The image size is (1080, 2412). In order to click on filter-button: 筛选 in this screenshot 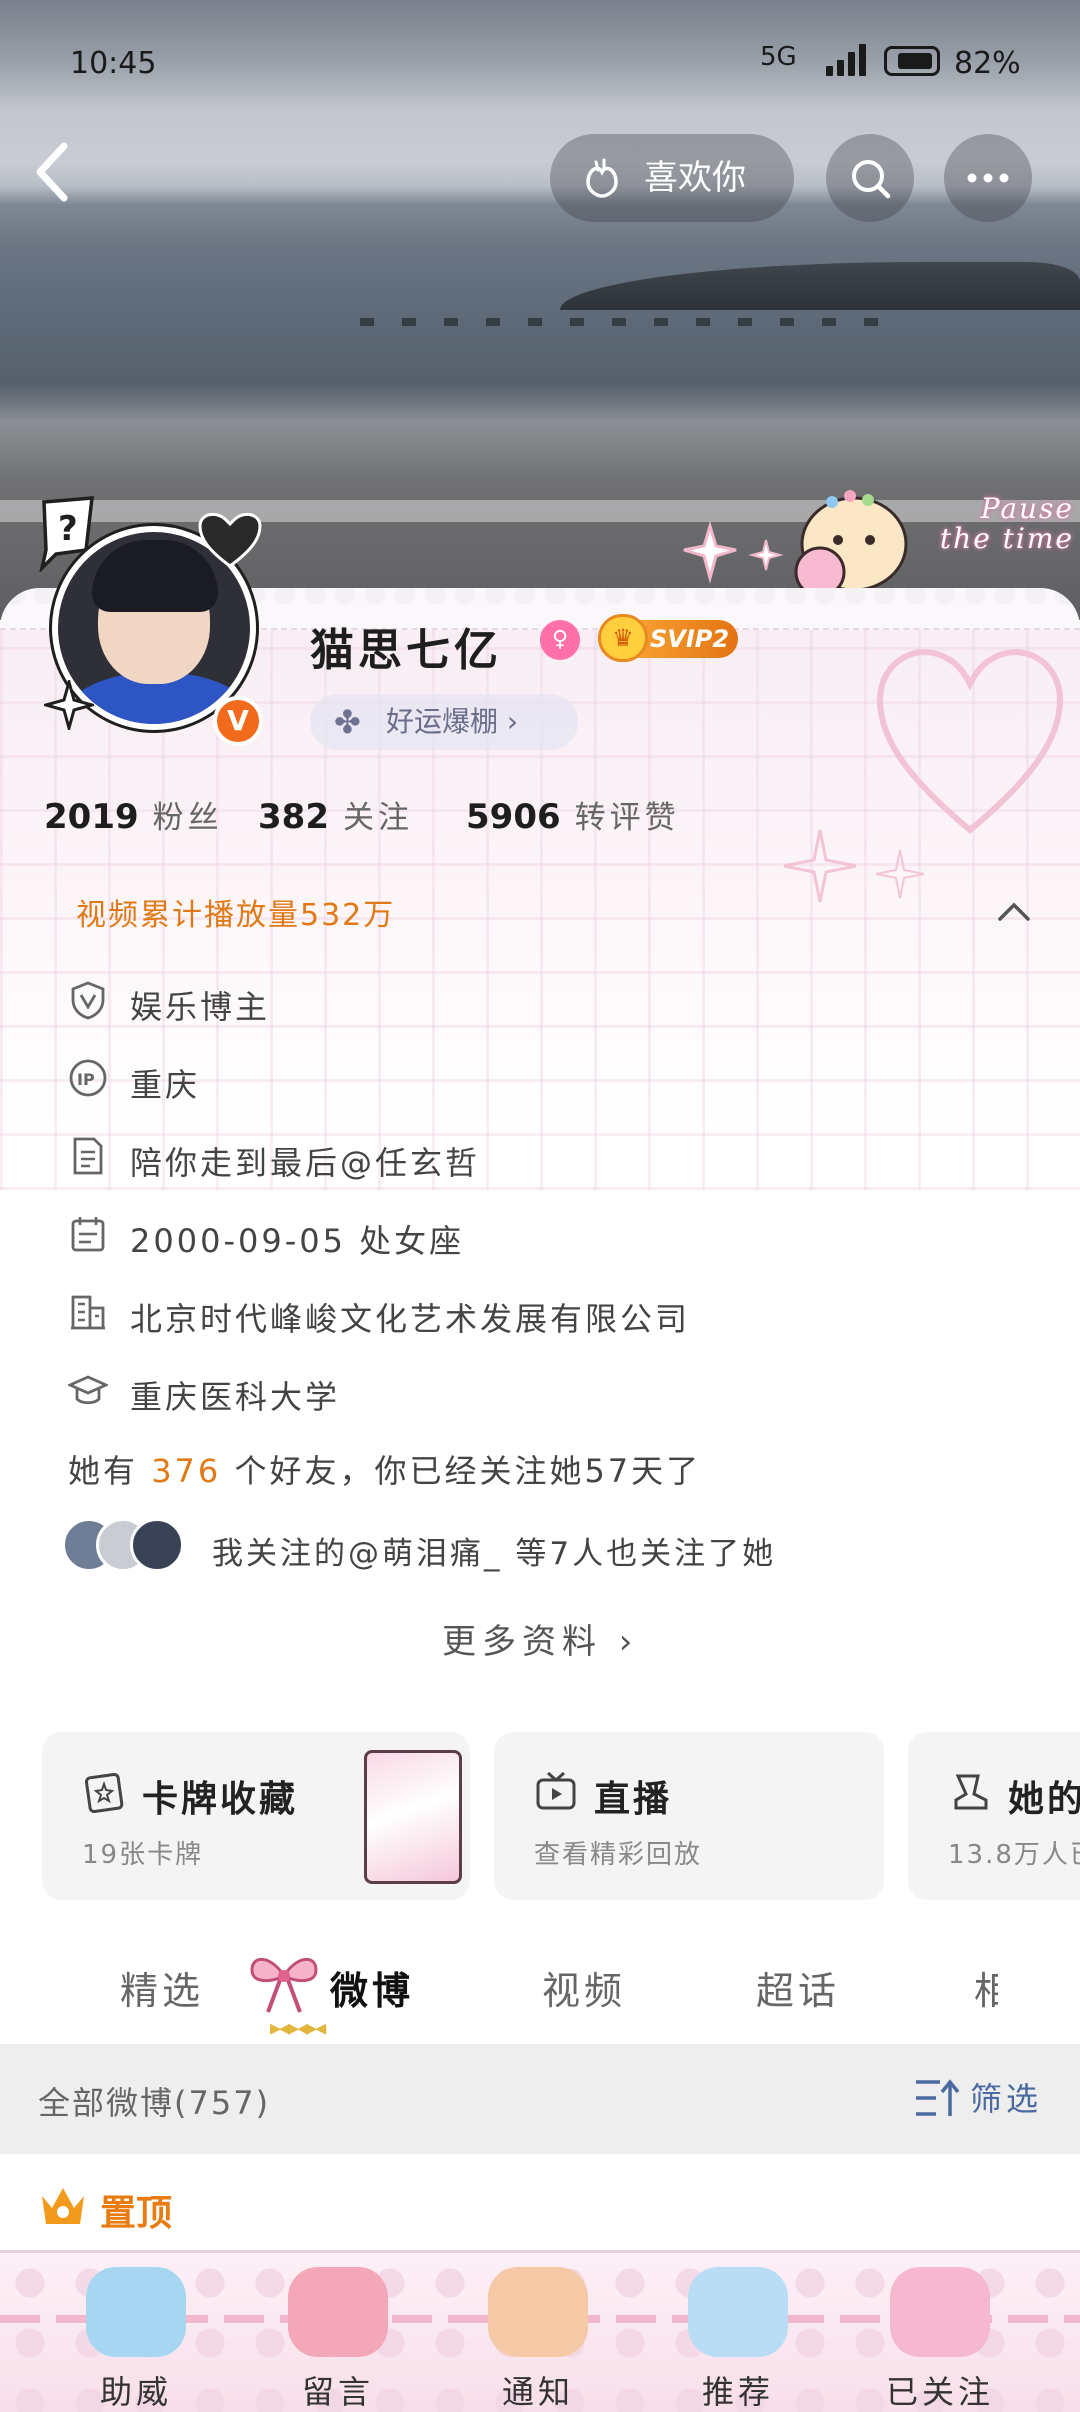, I will do `click(978, 2099)`.